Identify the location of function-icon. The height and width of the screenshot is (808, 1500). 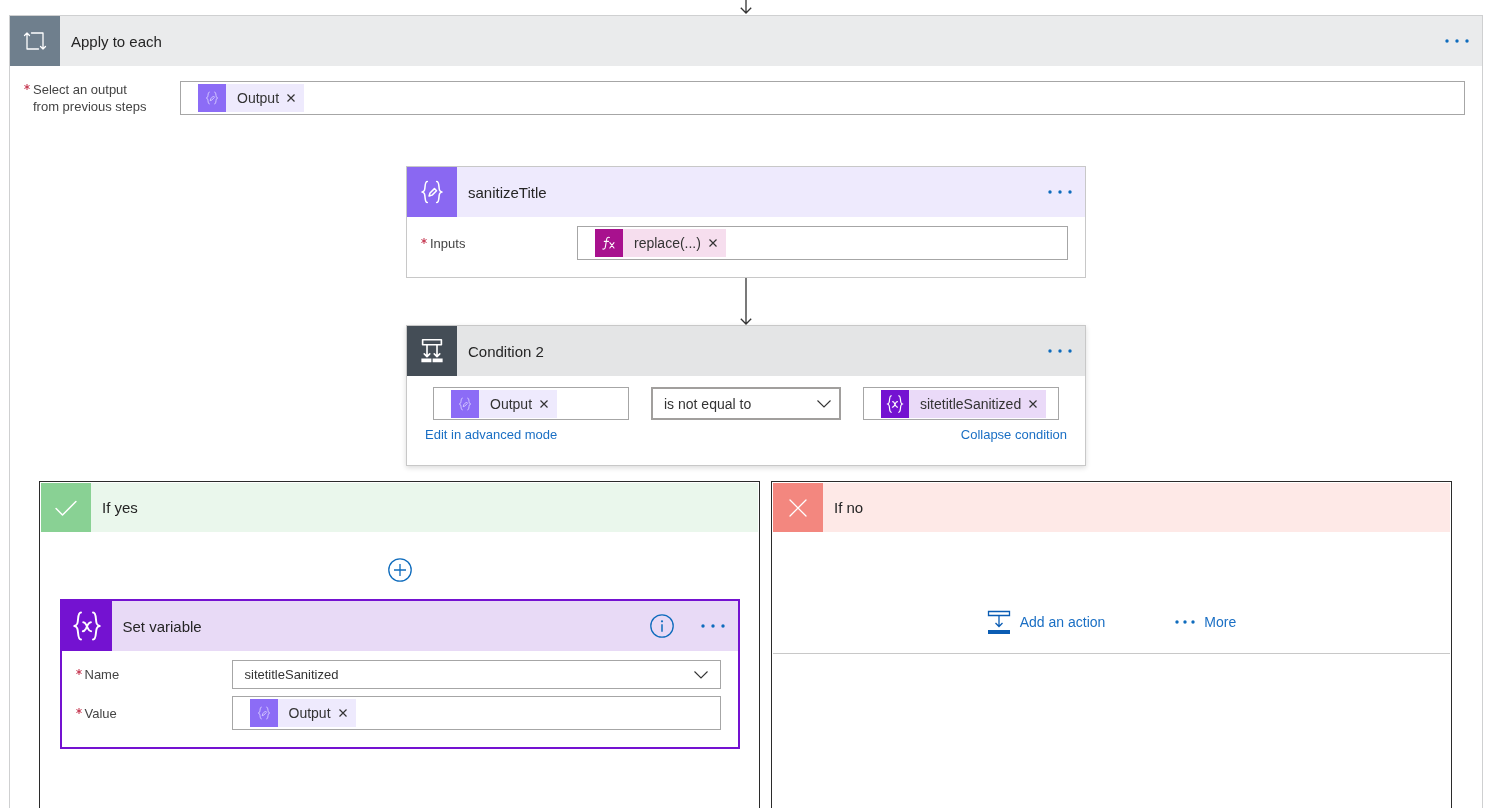
(609, 243).